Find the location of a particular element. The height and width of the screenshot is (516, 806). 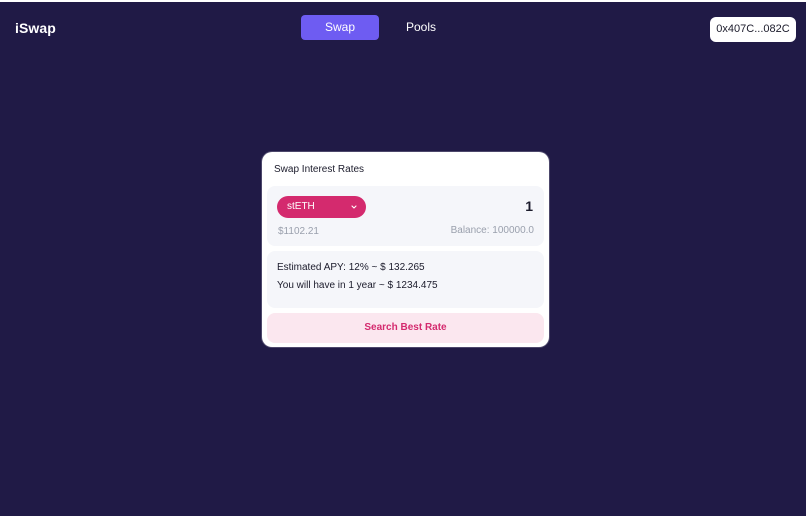

tab-swap: Swap is located at coordinates (340, 27).